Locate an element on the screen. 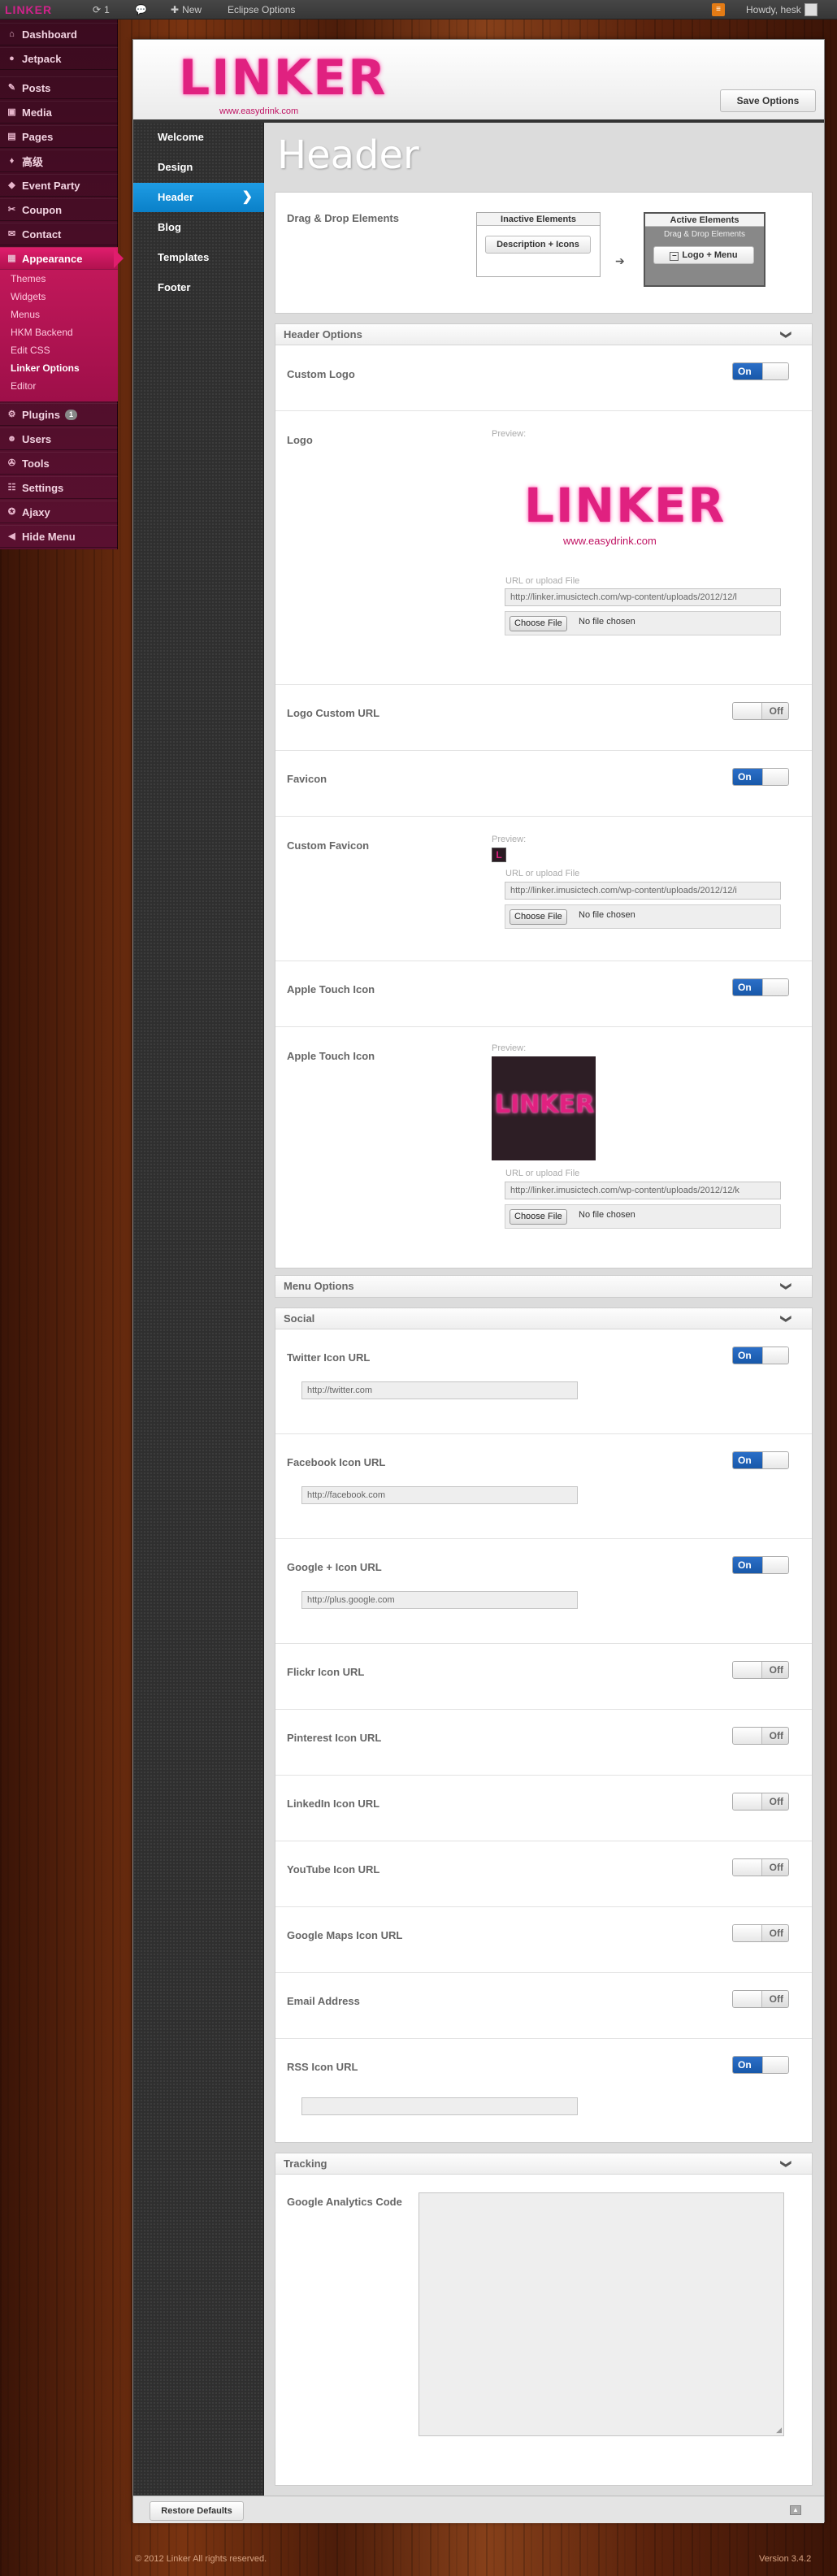 This screenshot has width=837, height=2576. ajaxy-icon: ✪ is located at coordinates (11, 511).